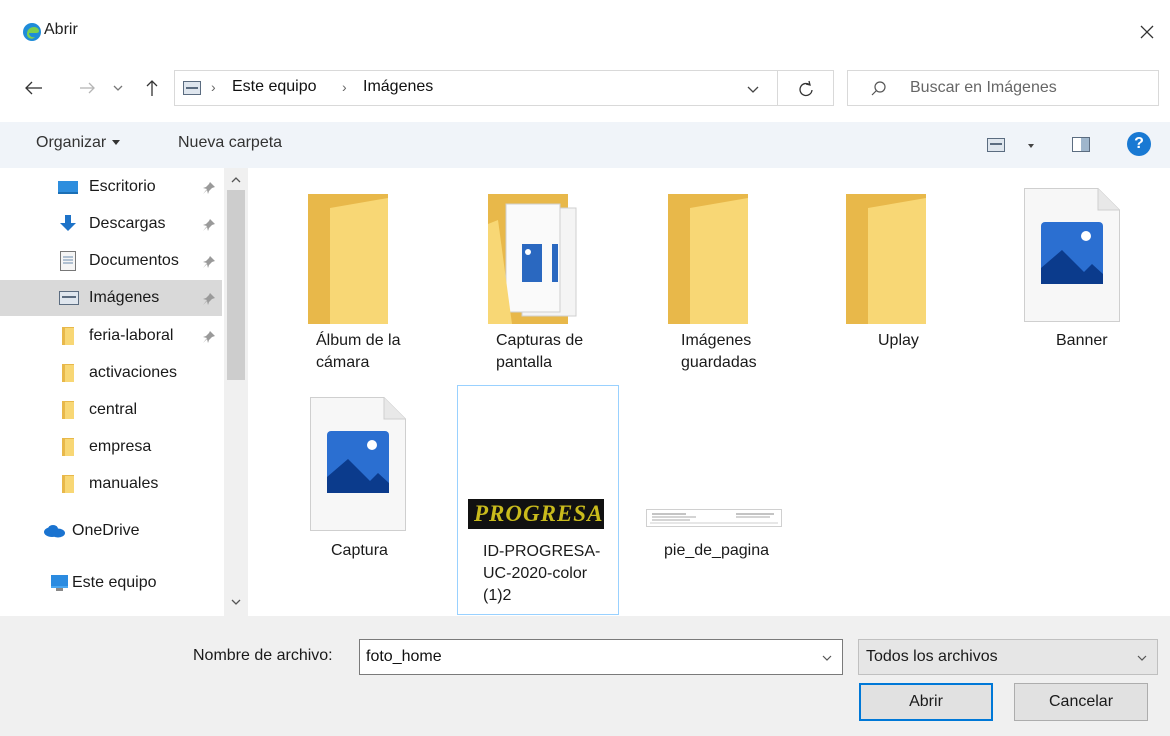 This screenshot has height=736, width=1170. I want to click on sidebar-item-empresa: empresa, so click(111, 447).